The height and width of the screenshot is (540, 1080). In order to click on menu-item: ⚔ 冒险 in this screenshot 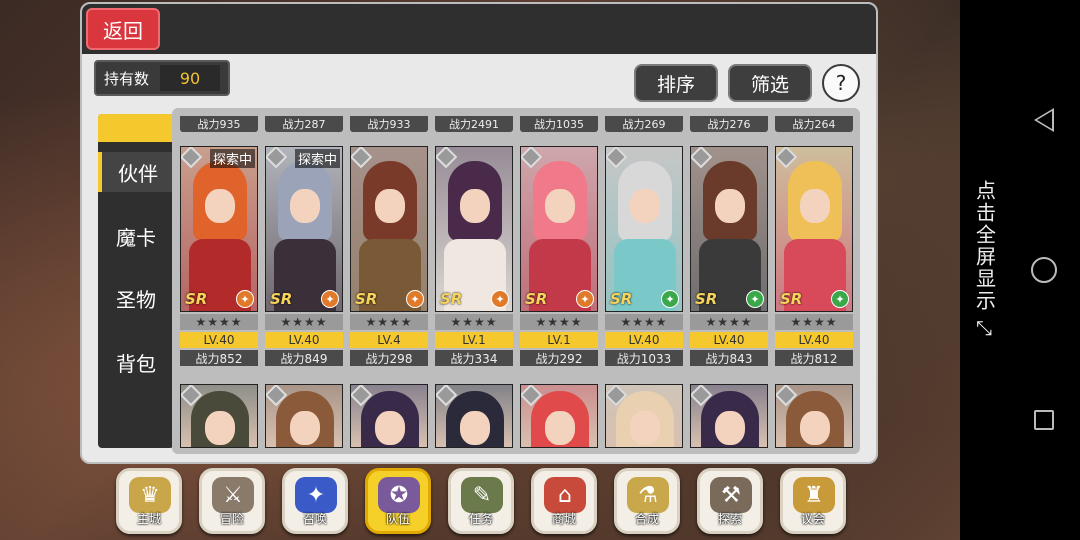, I will do `click(232, 501)`.